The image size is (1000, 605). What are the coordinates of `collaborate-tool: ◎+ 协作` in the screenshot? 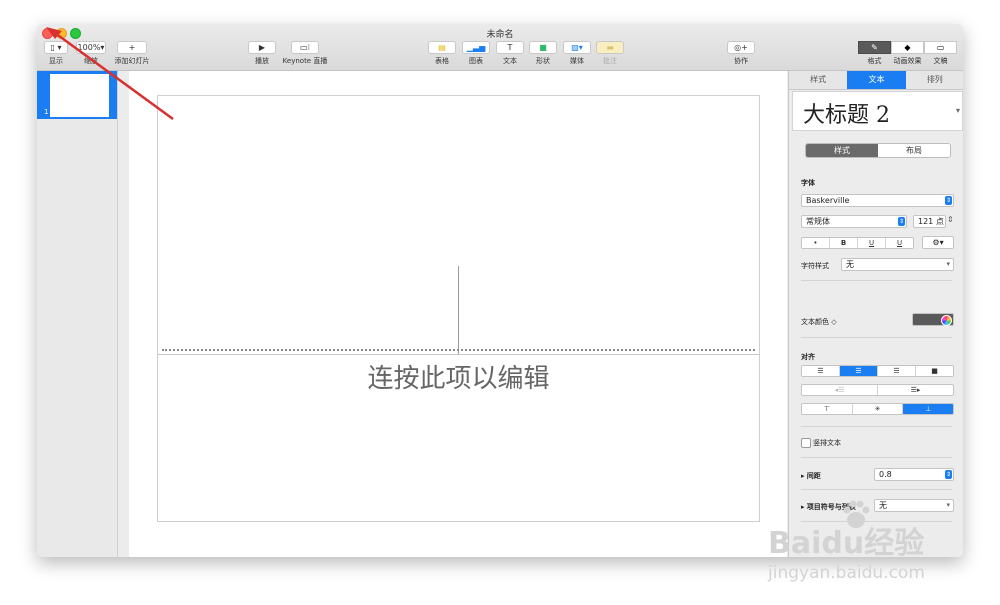 It's located at (741, 53).